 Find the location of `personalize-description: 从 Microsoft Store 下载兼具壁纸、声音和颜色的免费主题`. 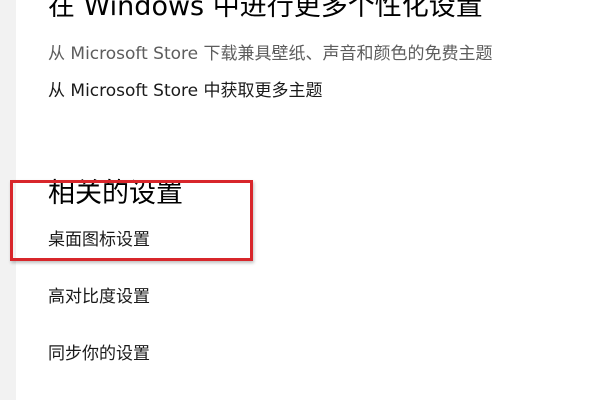

personalize-description: 从 Microsoft Store 下载兼具壁纸、声音和颜色的免费主题 is located at coordinates (270, 54).